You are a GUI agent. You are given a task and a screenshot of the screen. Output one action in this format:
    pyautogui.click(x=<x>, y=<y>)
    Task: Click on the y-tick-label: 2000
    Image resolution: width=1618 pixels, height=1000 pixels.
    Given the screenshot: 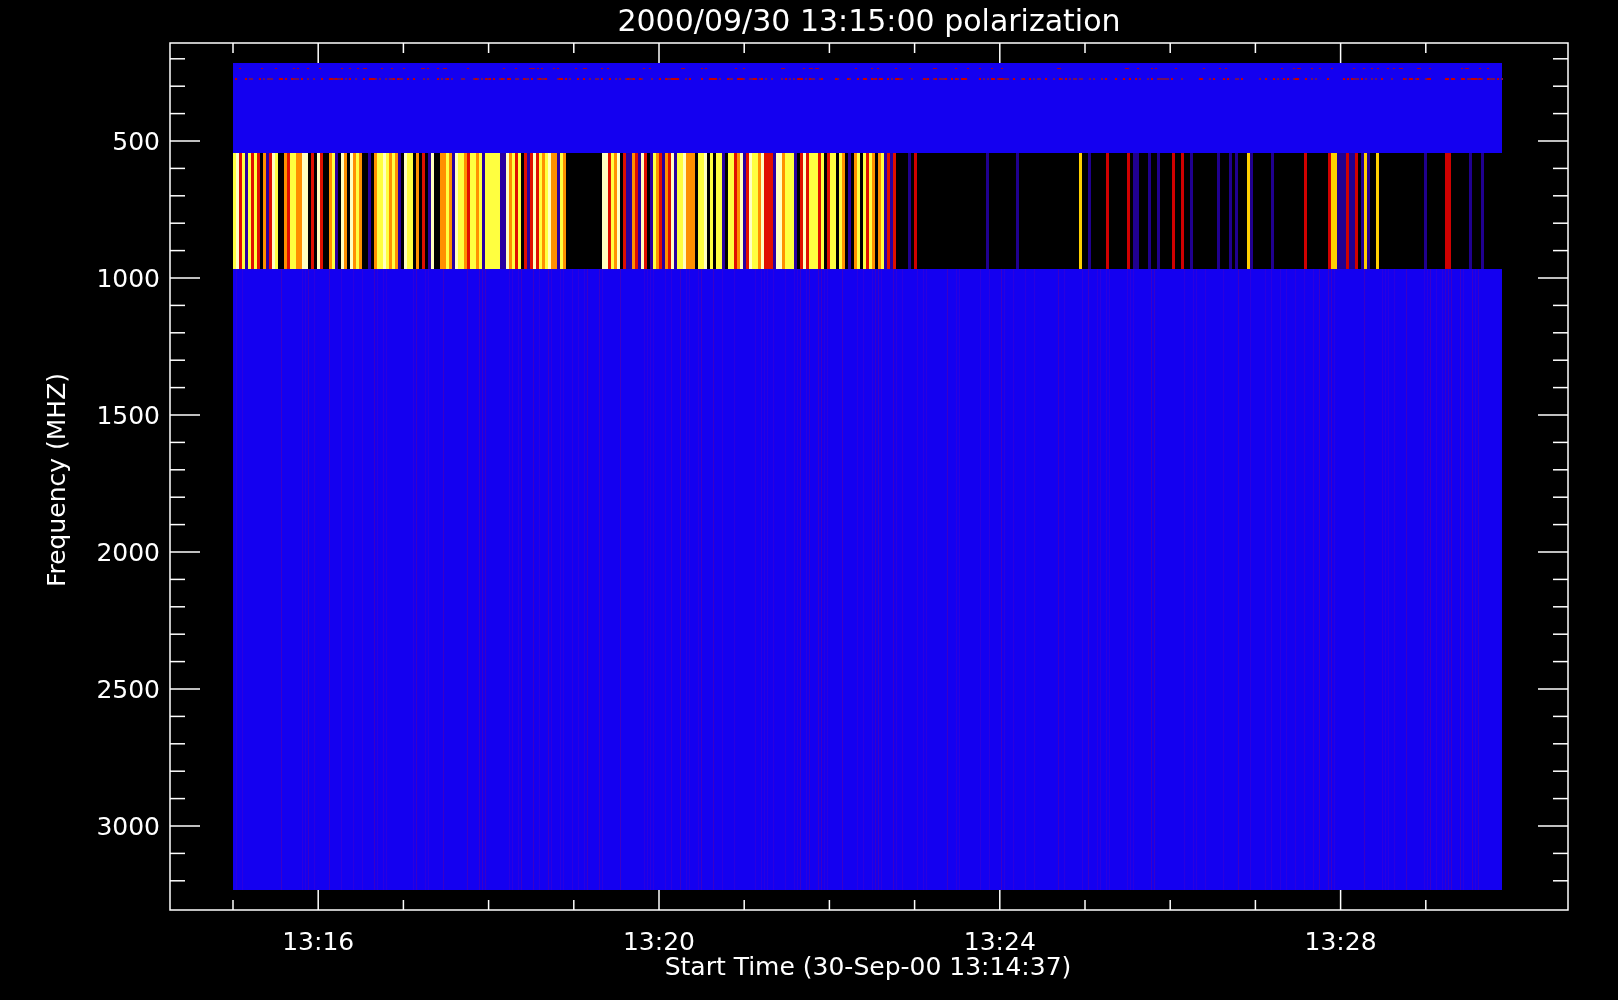 What is the action you would take?
    pyautogui.click(x=128, y=552)
    